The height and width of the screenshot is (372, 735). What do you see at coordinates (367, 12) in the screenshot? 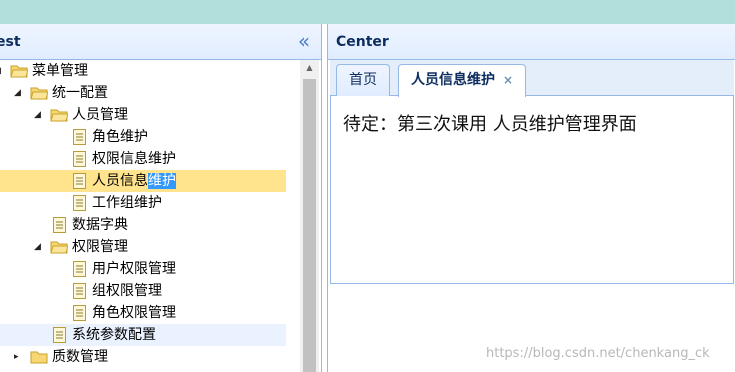
I see `top-banner` at bounding box center [367, 12].